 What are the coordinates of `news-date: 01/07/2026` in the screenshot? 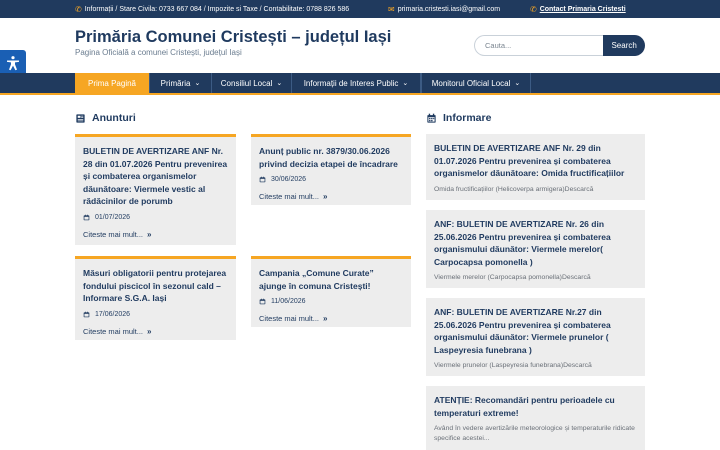 It's located at (155, 217).